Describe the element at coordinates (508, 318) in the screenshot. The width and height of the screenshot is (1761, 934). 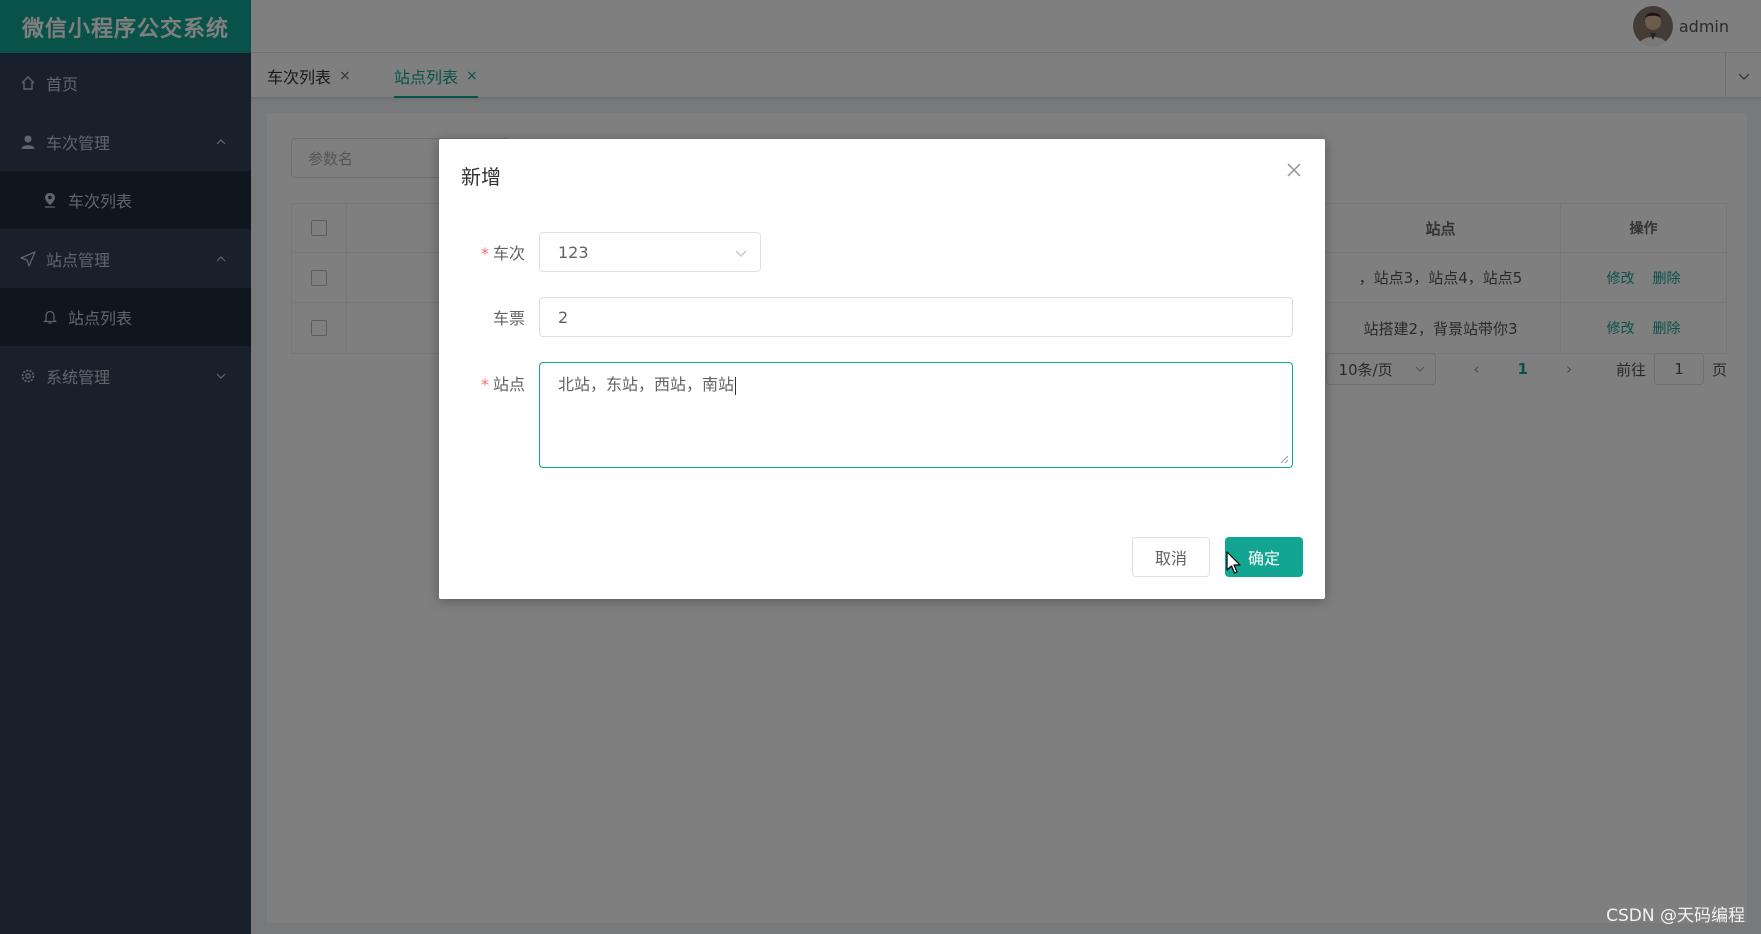
I see `ticket-label: 车票` at that location.